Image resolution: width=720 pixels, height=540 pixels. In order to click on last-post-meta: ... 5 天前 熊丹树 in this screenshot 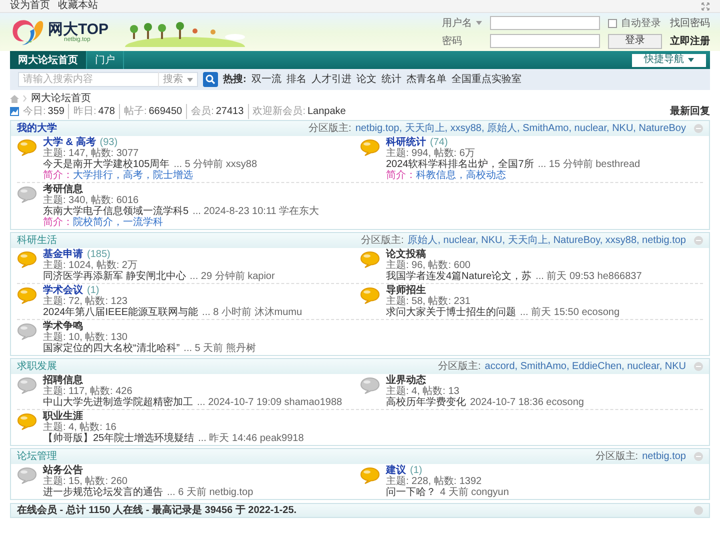, I will do `click(220, 348)`.